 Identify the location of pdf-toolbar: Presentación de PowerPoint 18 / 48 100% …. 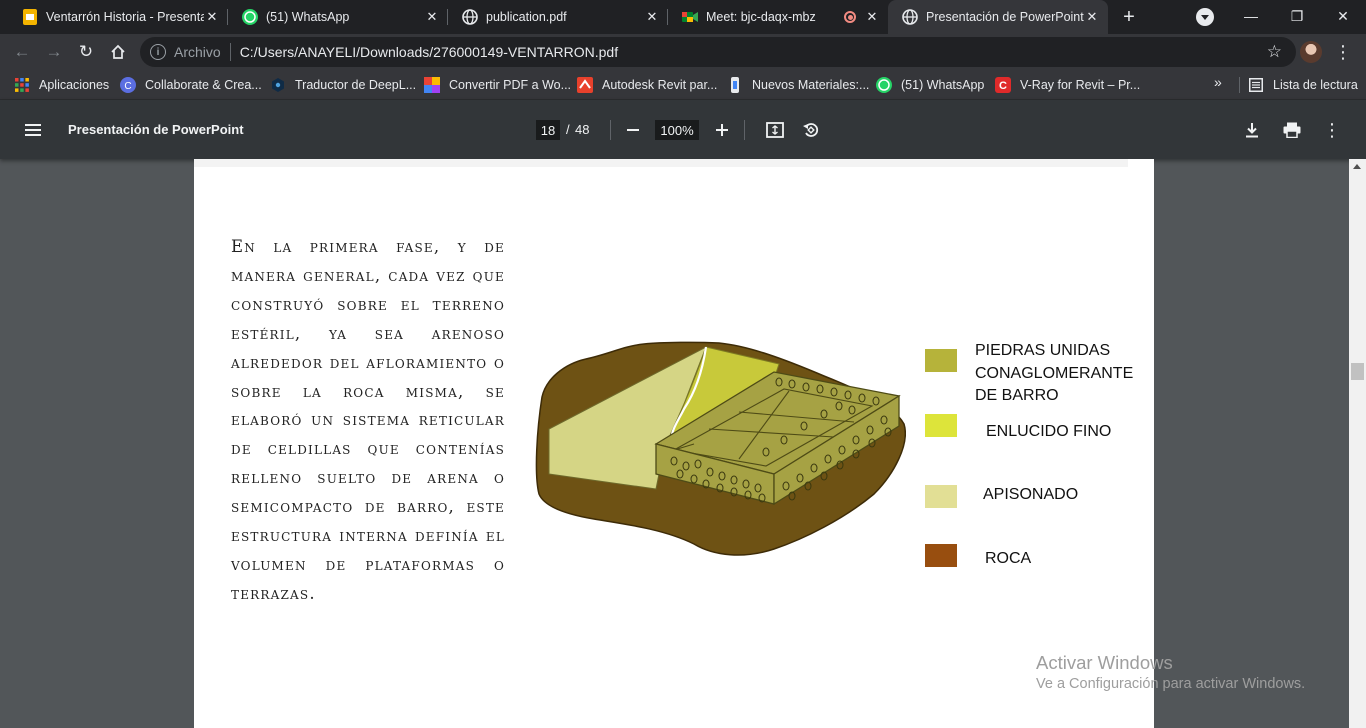
(683, 129).